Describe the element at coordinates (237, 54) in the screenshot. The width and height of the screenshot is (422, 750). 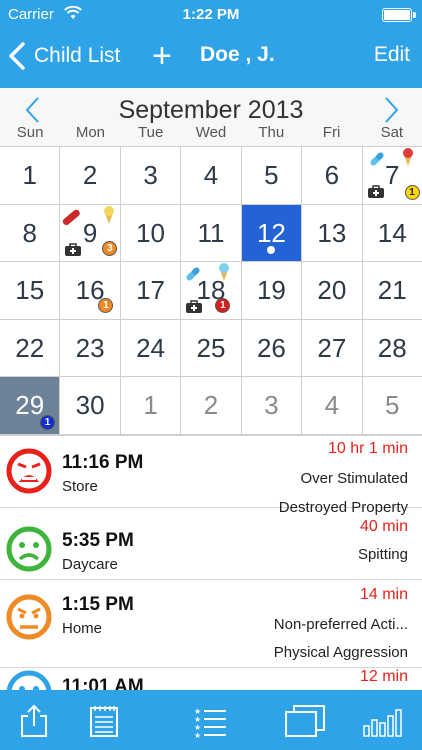
I see `page-title: Doe , J.` at that location.